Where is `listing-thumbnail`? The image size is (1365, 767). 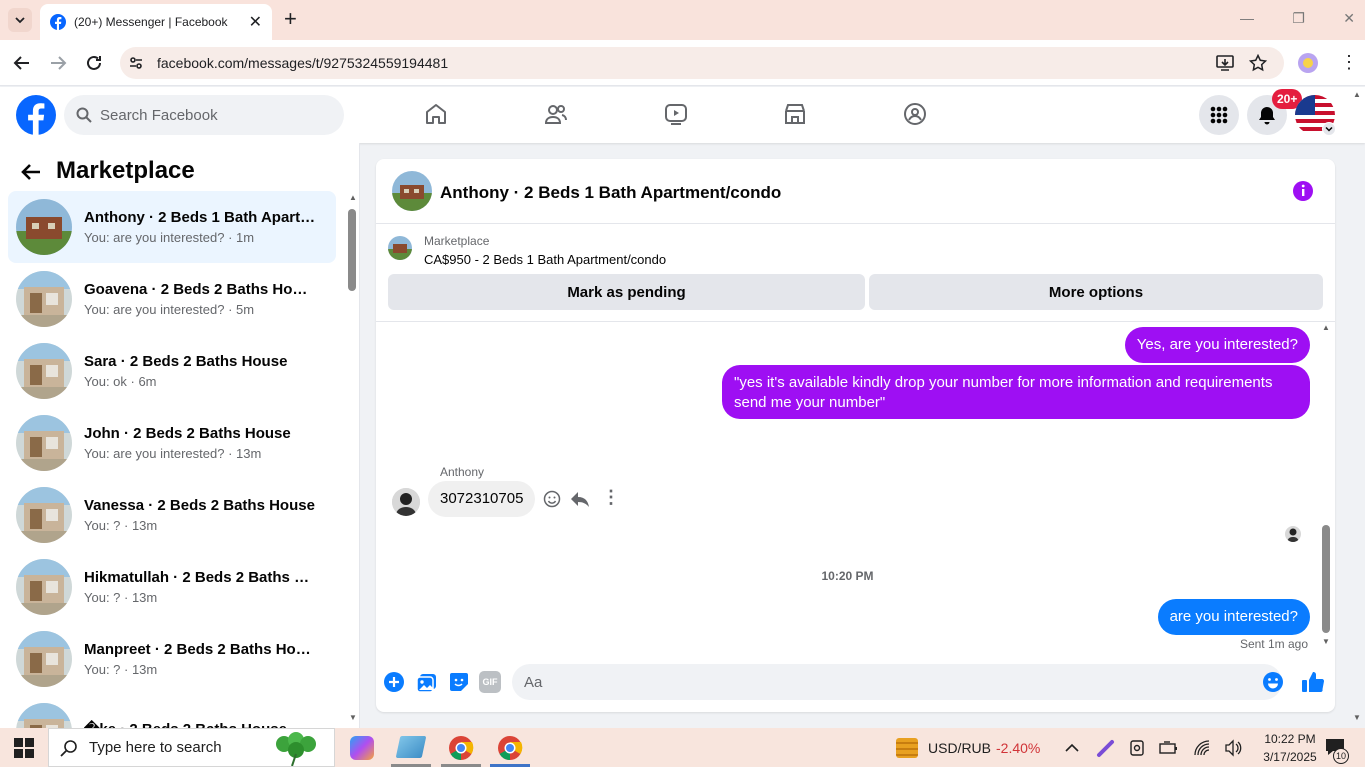 listing-thumbnail is located at coordinates (400, 248).